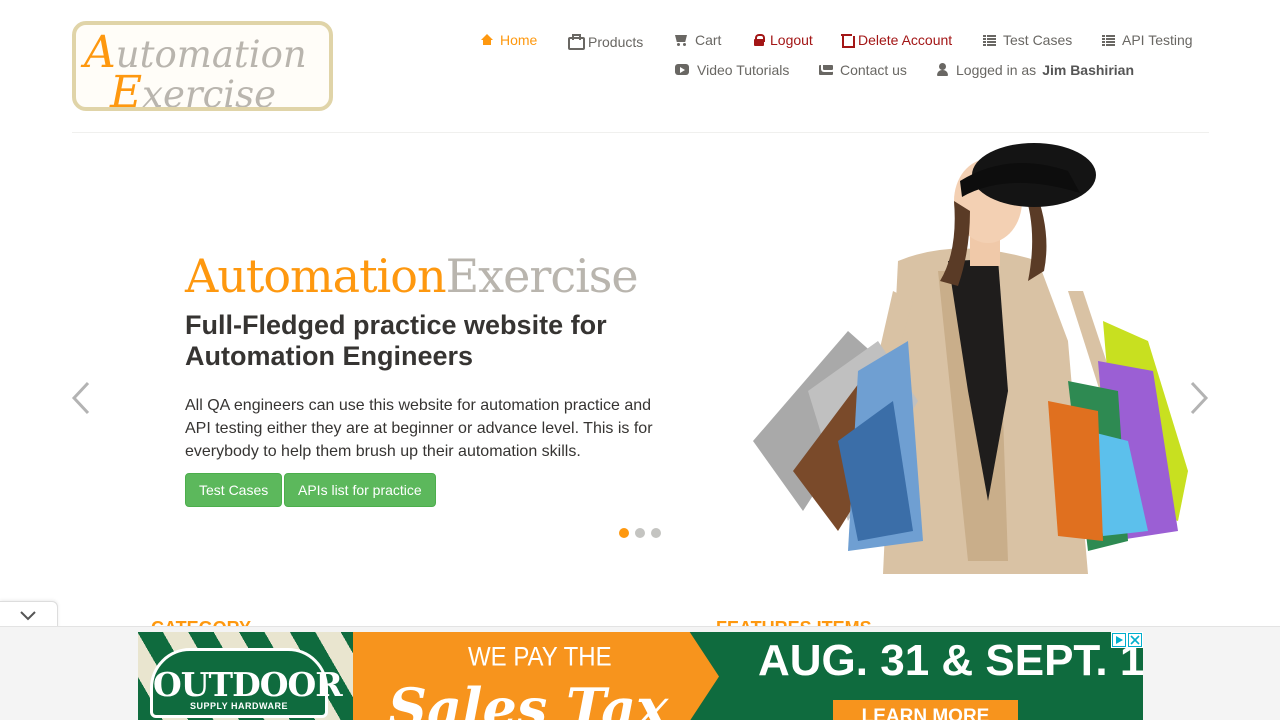 This screenshot has height=720, width=1280. I want to click on slide-title: AutomationExercise, so click(412, 276).